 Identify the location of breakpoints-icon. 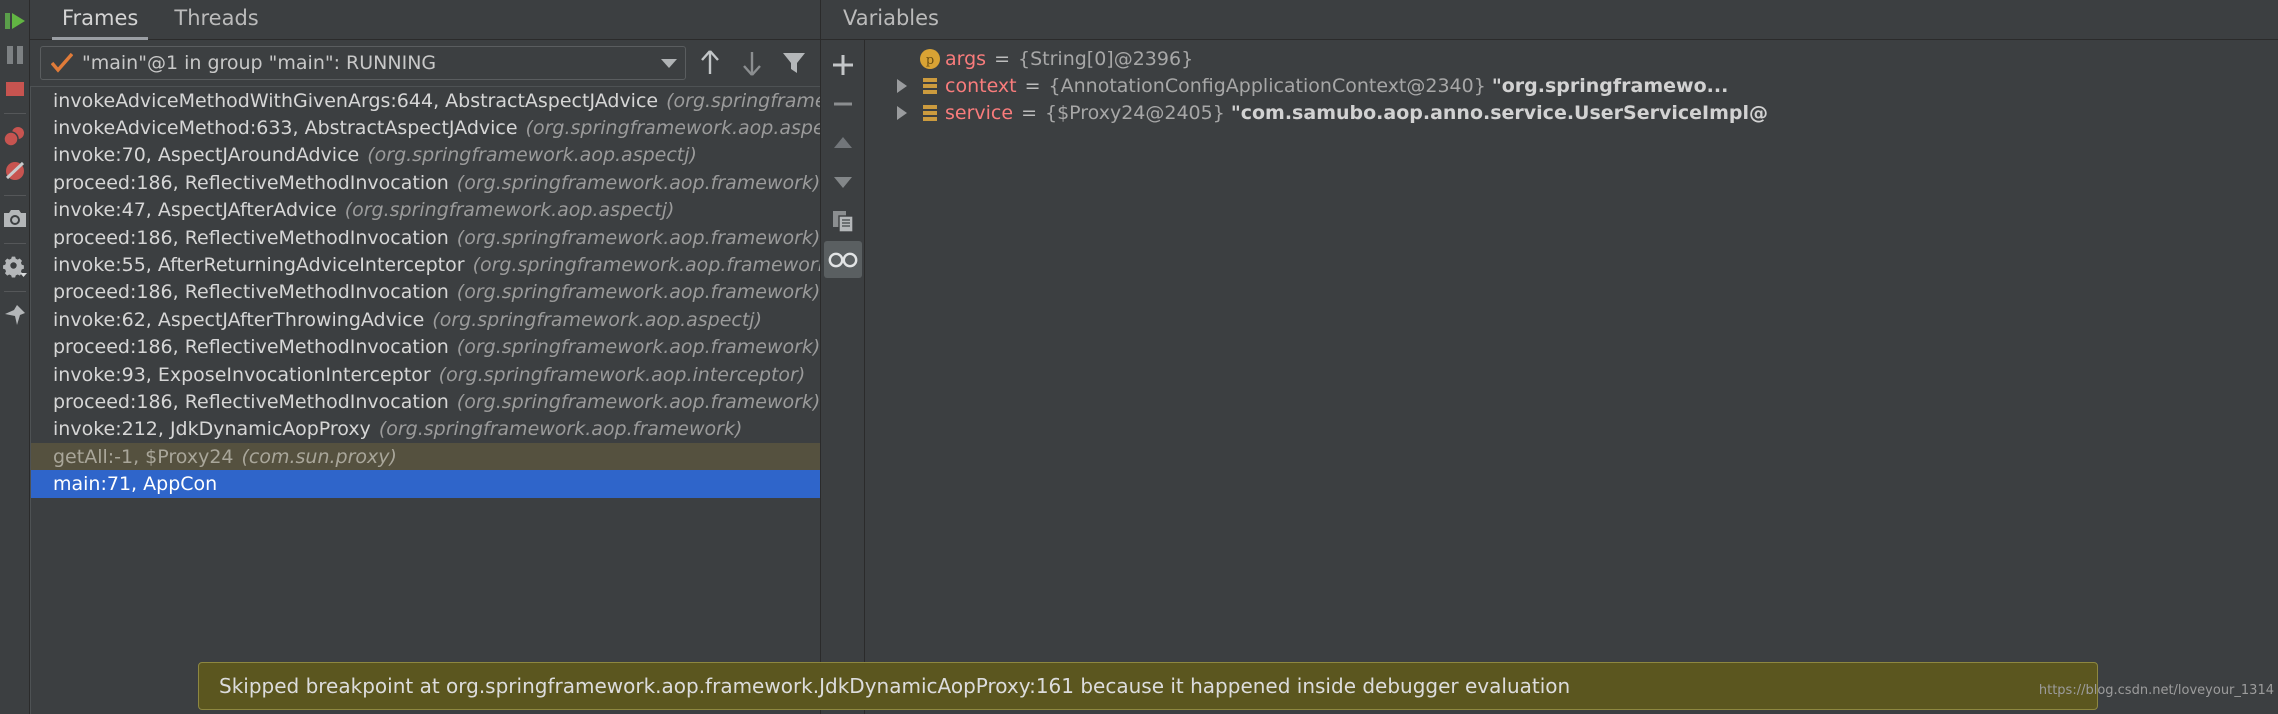
(13, 137).